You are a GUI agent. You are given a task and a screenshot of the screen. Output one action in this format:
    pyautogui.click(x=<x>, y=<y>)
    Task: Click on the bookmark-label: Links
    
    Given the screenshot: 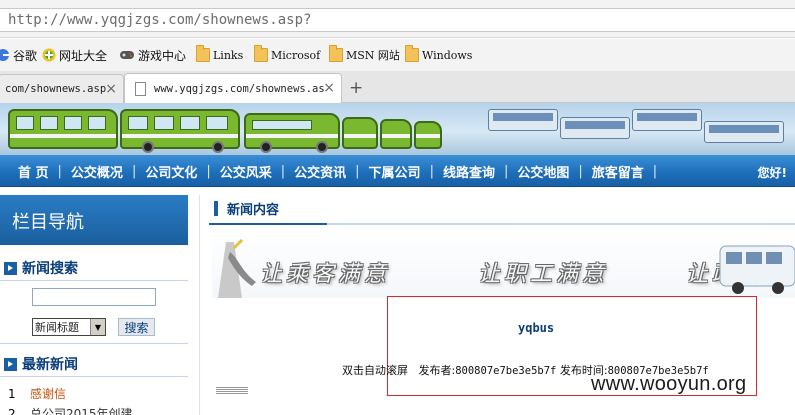 What is the action you would take?
    pyautogui.click(x=228, y=55)
    